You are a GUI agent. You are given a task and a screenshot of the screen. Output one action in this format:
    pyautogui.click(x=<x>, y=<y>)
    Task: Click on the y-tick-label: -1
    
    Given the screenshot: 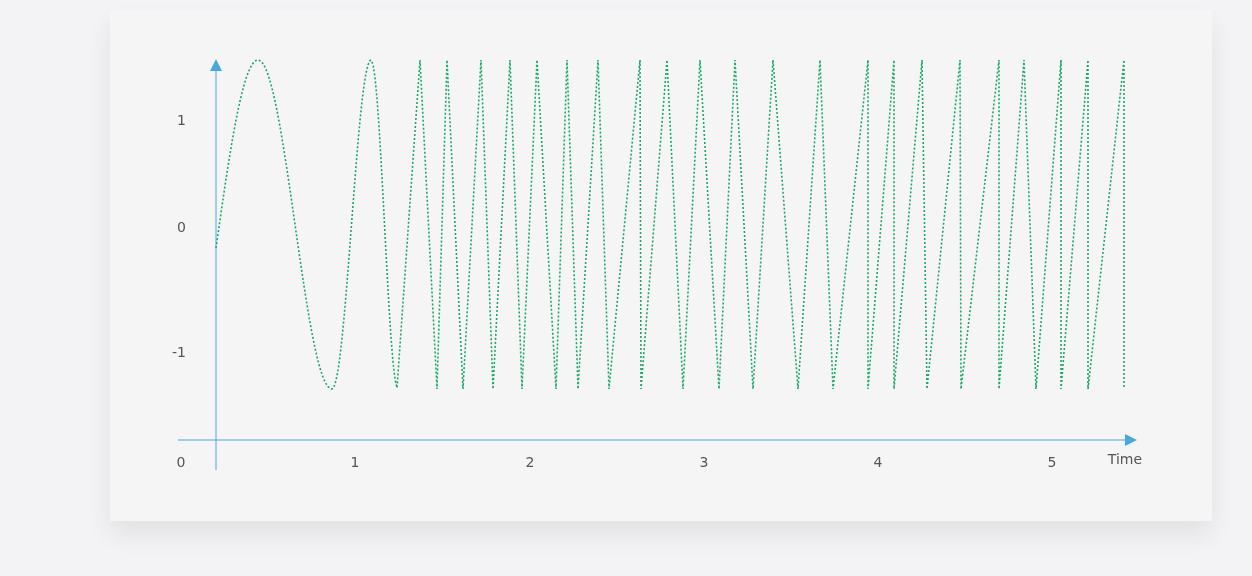 What is the action you would take?
    pyautogui.click(x=179, y=352)
    